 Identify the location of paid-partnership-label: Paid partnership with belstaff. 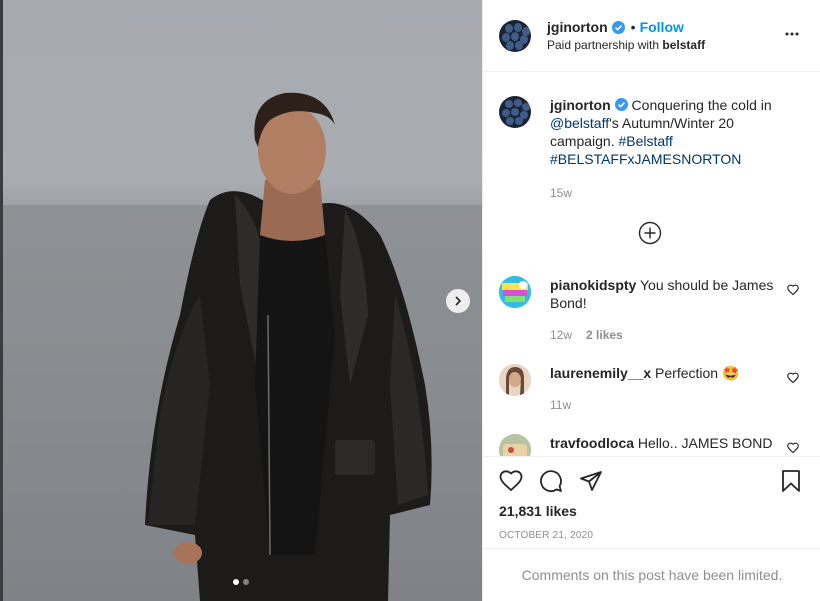
(626, 45).